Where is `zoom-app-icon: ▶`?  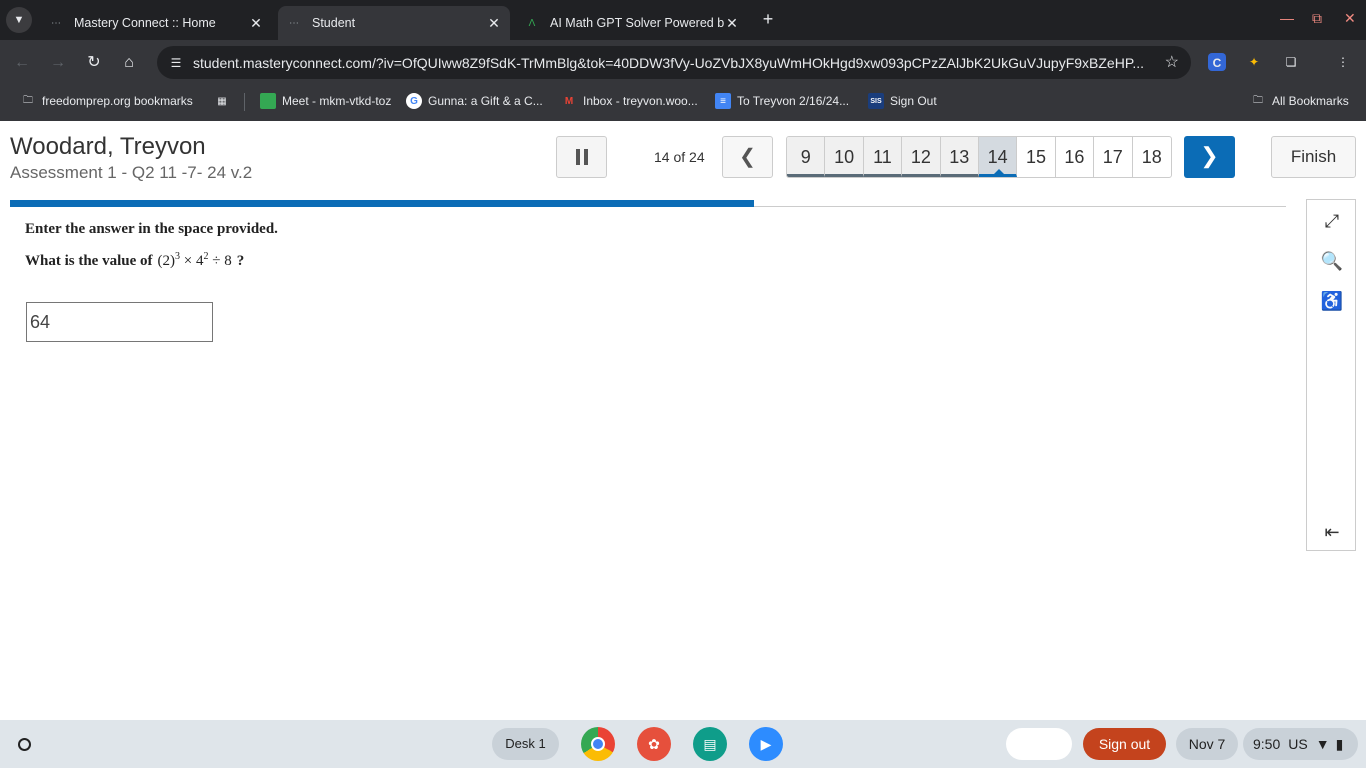
zoom-app-icon: ▶ is located at coordinates (766, 744).